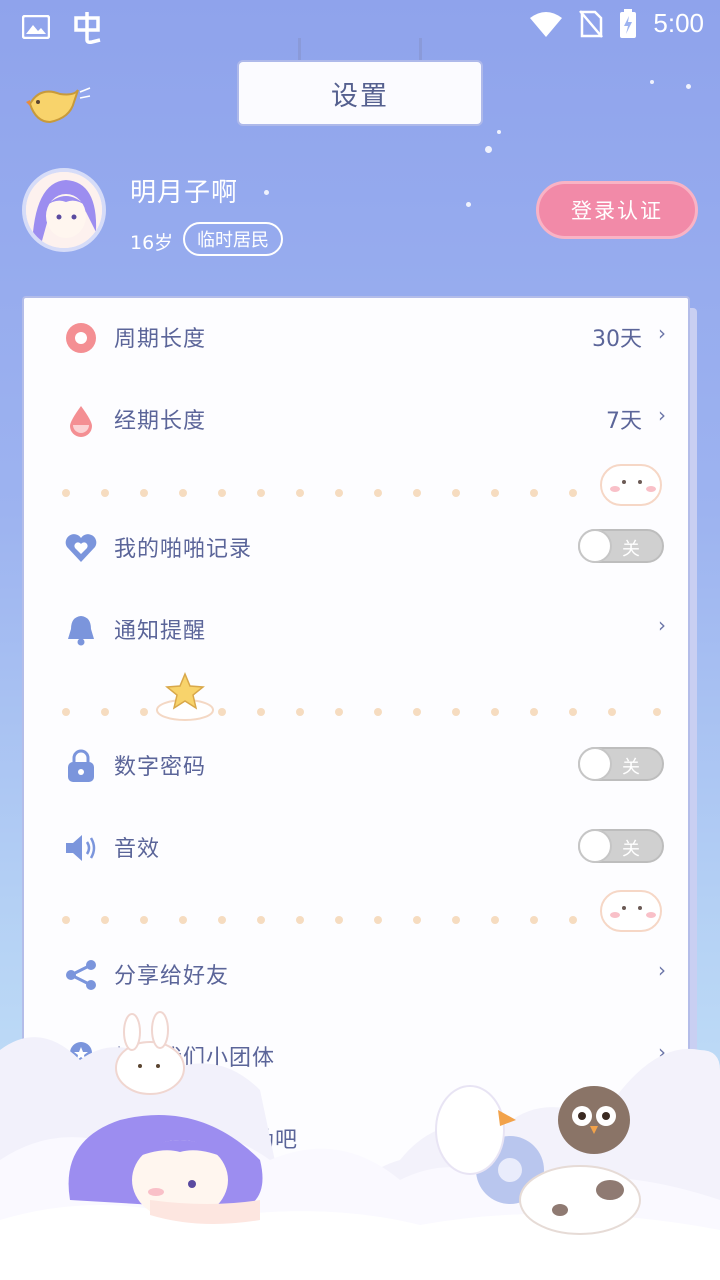 The image size is (720, 1280). What do you see at coordinates (81, 631) in the screenshot?
I see `bell-icon` at bounding box center [81, 631].